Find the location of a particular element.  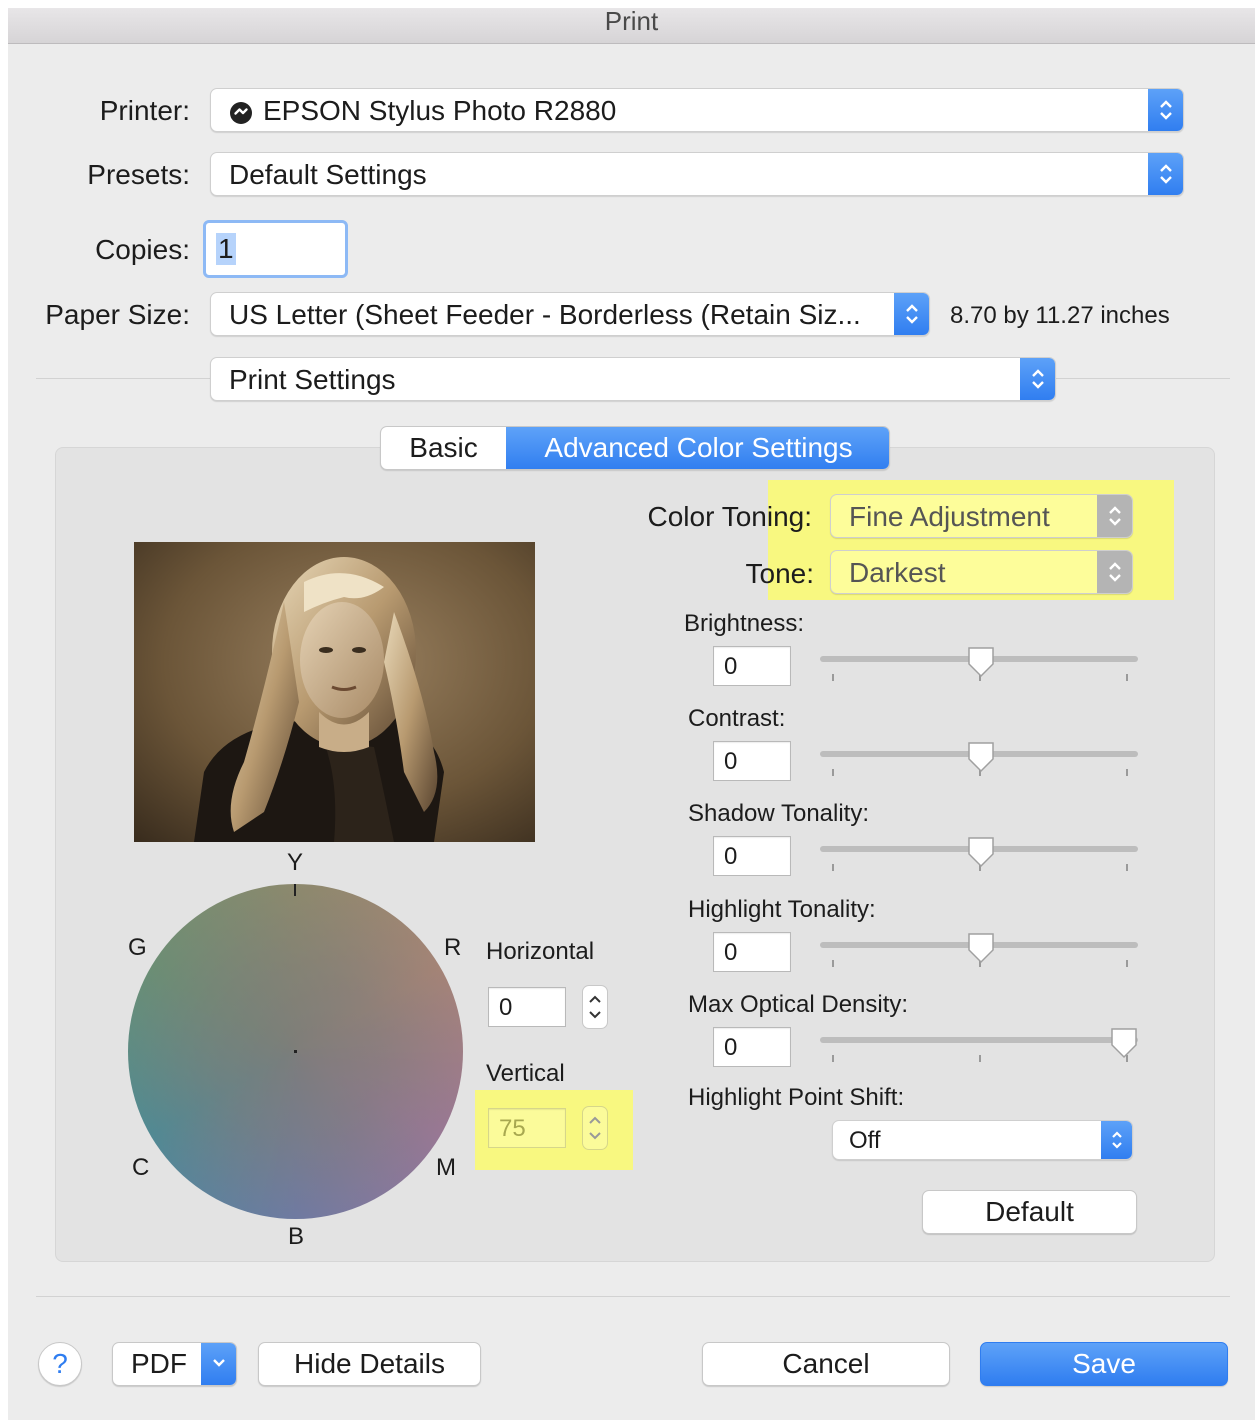

pdf-menu-button: PDF is located at coordinates (174, 1364).